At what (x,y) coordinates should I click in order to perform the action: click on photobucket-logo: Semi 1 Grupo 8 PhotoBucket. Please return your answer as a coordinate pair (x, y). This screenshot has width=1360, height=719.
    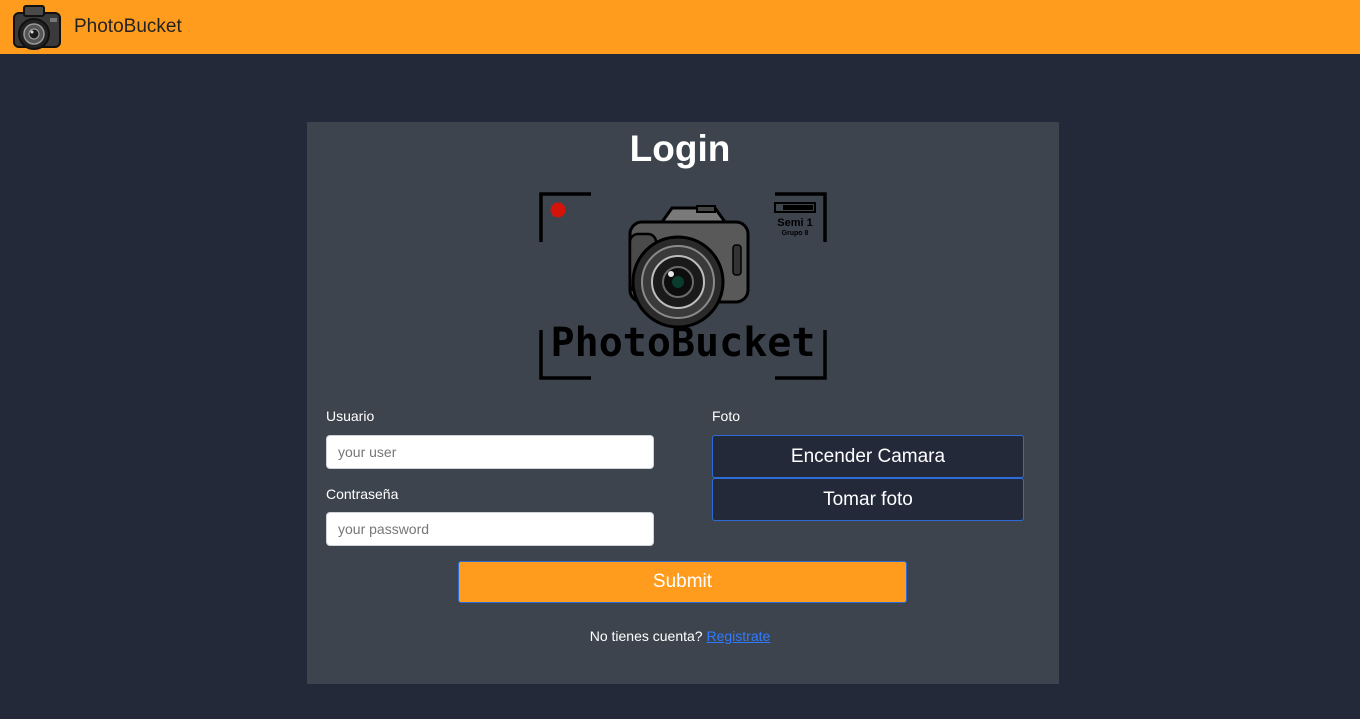
    Looking at the image, I should click on (683, 286).